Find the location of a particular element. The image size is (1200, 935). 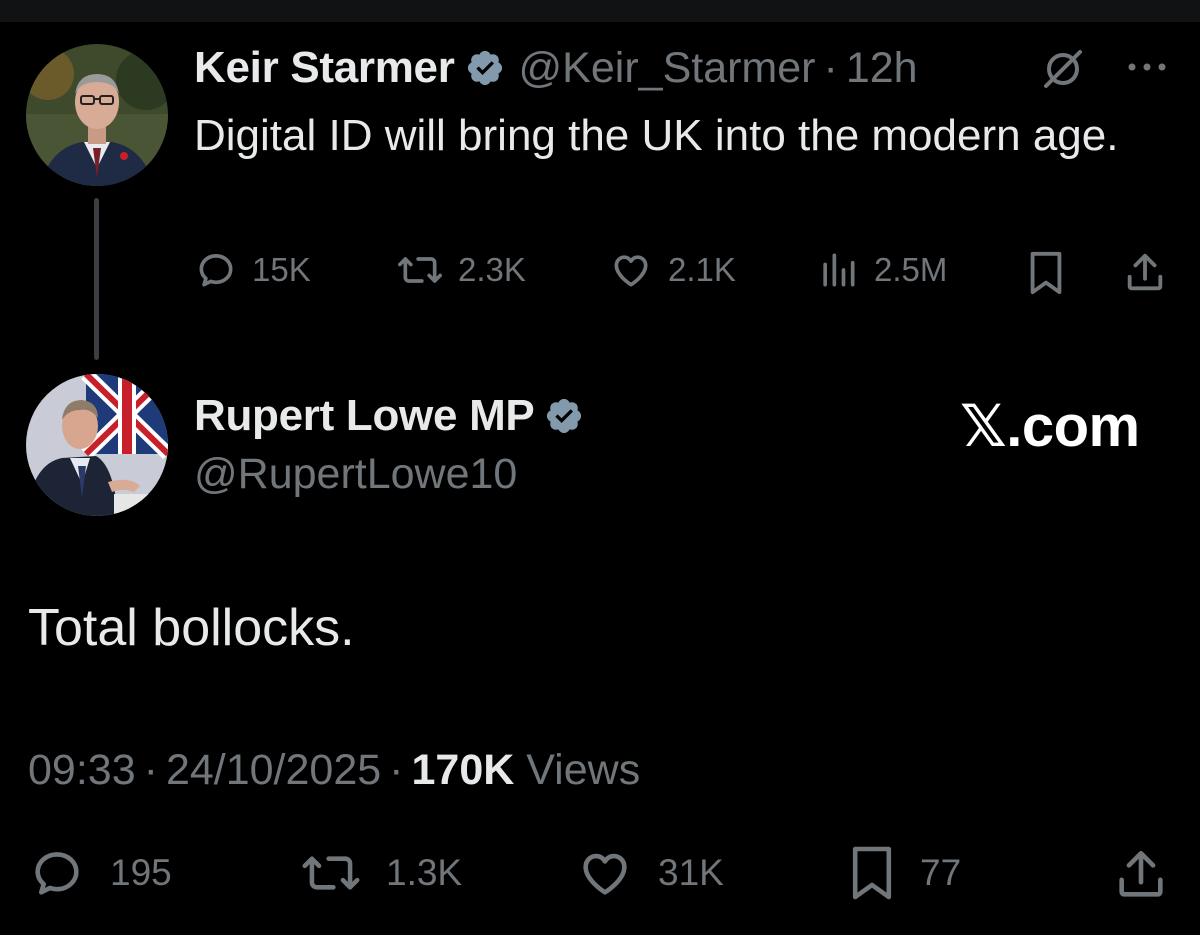

views-icon is located at coordinates (839, 270).